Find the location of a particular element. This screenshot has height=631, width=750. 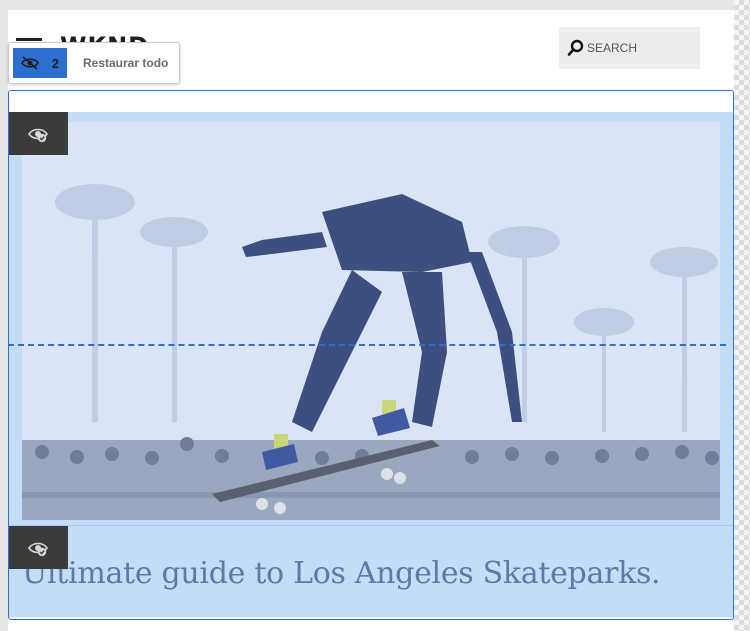

eye-off-icon is located at coordinates (30, 63).